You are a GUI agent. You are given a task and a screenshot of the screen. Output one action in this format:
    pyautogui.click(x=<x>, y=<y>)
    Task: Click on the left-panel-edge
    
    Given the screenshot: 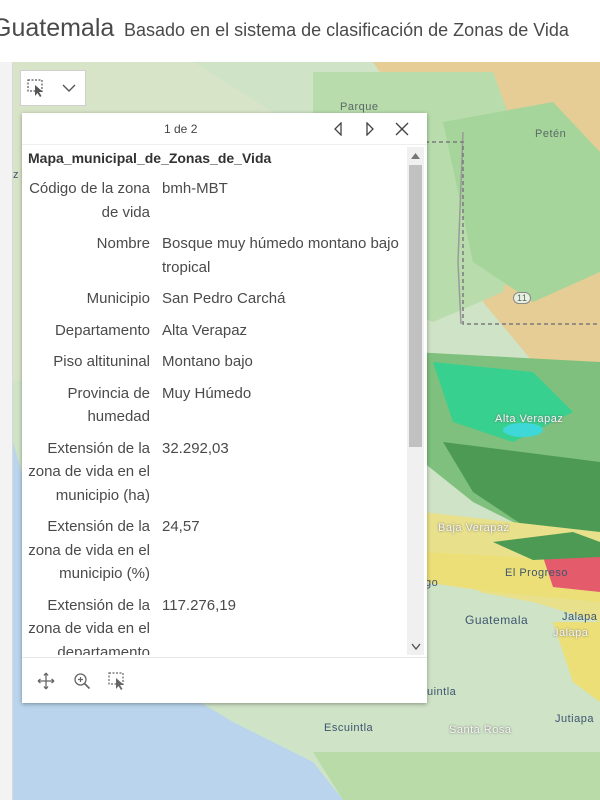 What is the action you would take?
    pyautogui.click(x=6, y=431)
    